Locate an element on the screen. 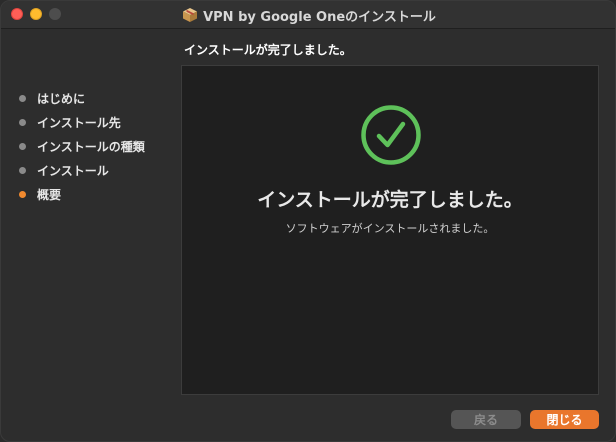 The image size is (616, 442). window-title: VPN by Google Oneのインストール is located at coordinates (319, 17).